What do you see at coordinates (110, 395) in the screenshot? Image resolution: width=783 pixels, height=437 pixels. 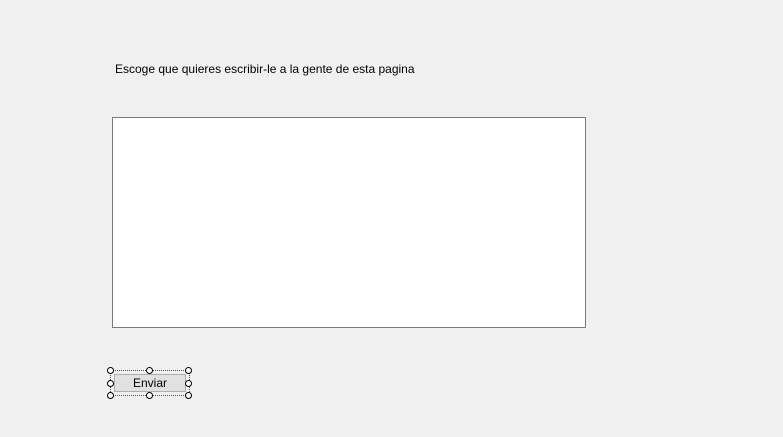 I see `resize-handle-bottom-left` at bounding box center [110, 395].